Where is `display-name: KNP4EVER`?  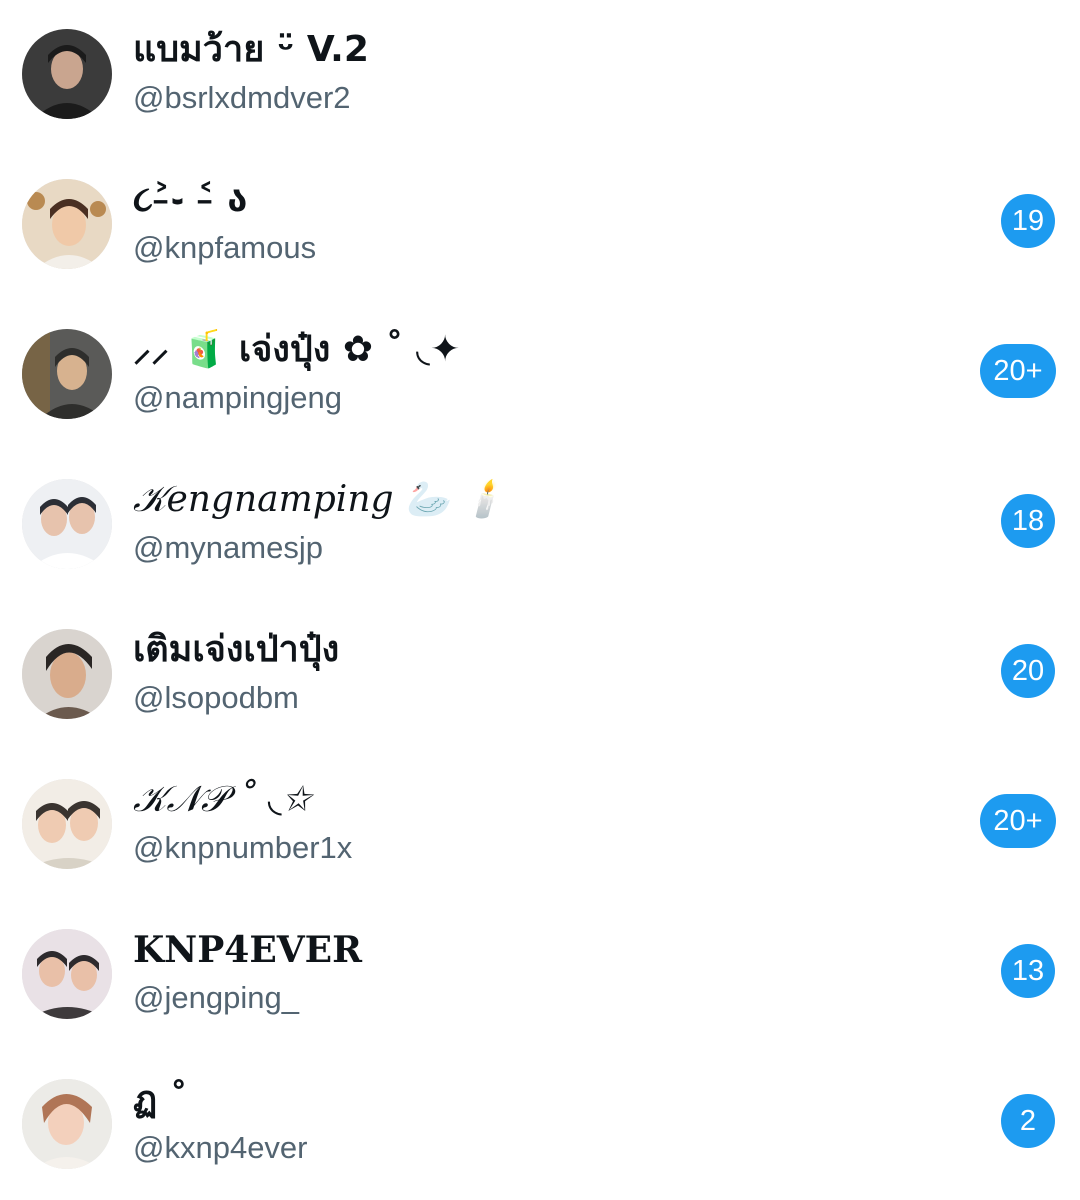
display-name: KNP4EVER is located at coordinates (248, 950).